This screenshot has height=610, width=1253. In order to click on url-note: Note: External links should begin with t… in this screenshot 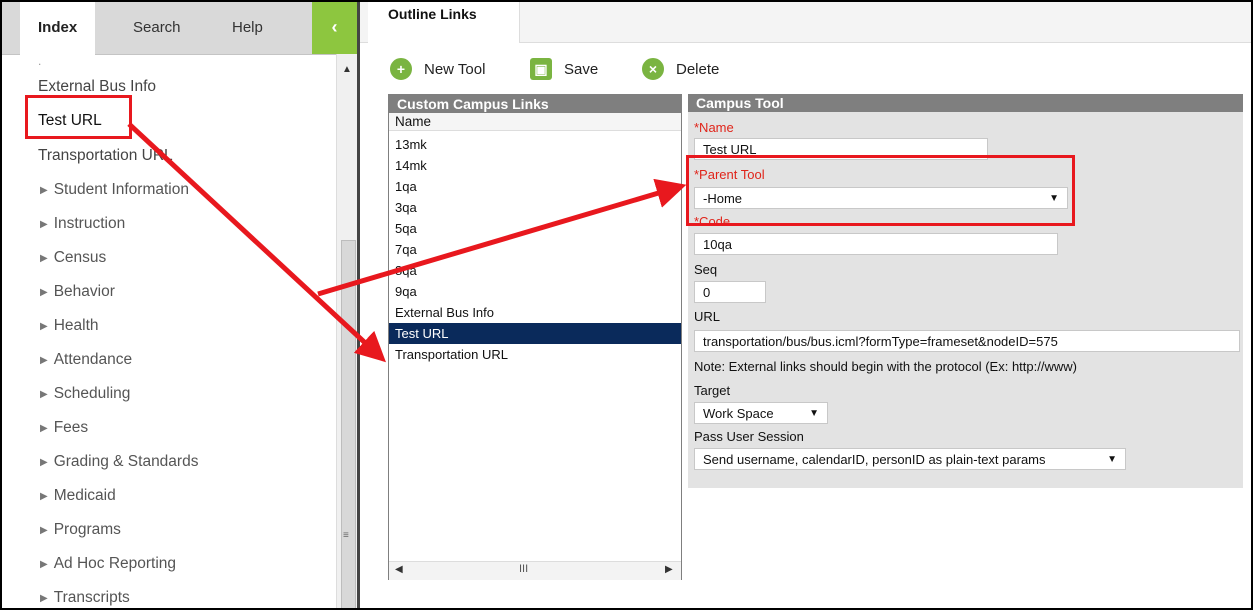, I will do `click(885, 366)`.